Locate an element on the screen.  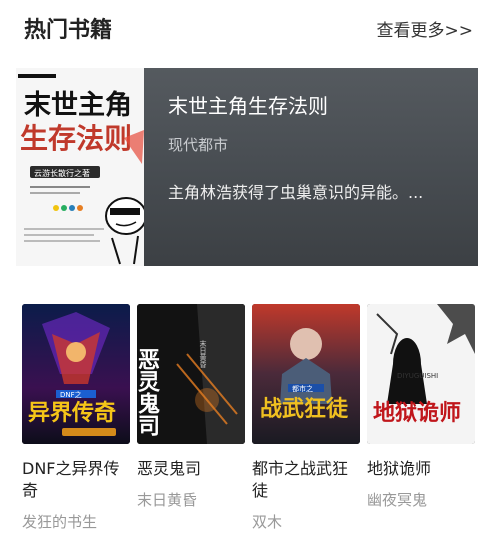
featured-cover-art: 末世主角 生存法则 云游长散行之著 is located at coordinates (82, 167).